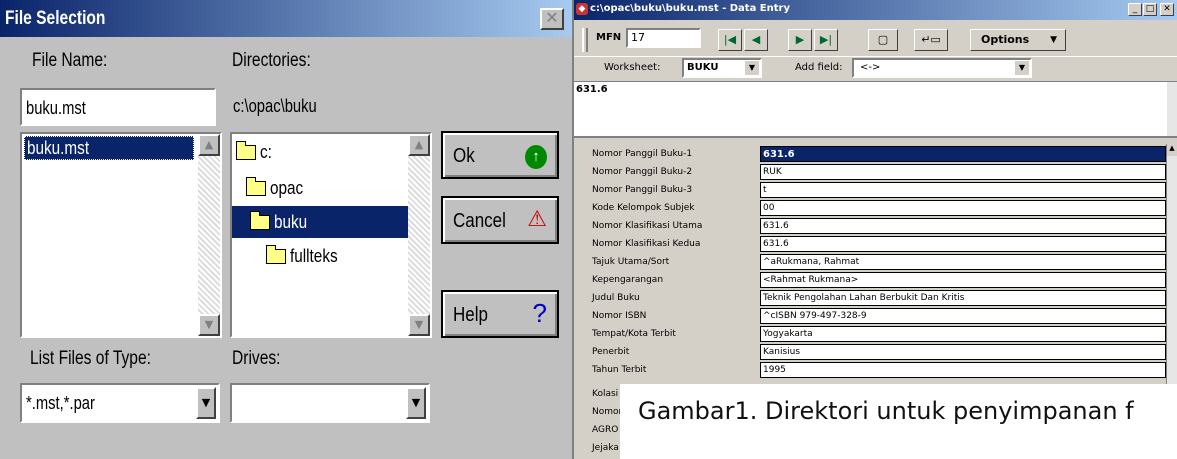 The image size is (1177, 459). What do you see at coordinates (942, 68) in the screenshot?
I see `add-field-select: <-> ▼` at bounding box center [942, 68].